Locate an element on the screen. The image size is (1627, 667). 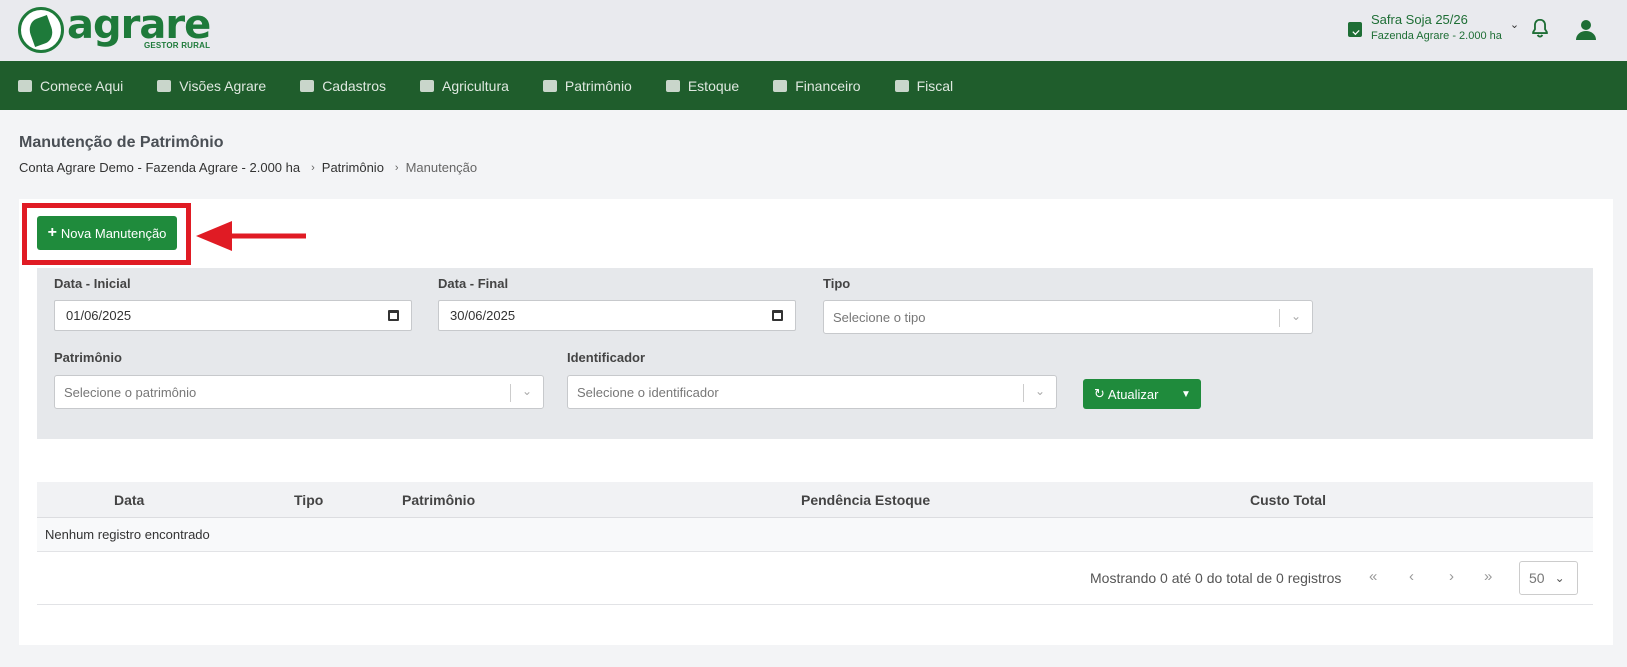
nav-cadastros: Cadastros is located at coordinates (343, 86).